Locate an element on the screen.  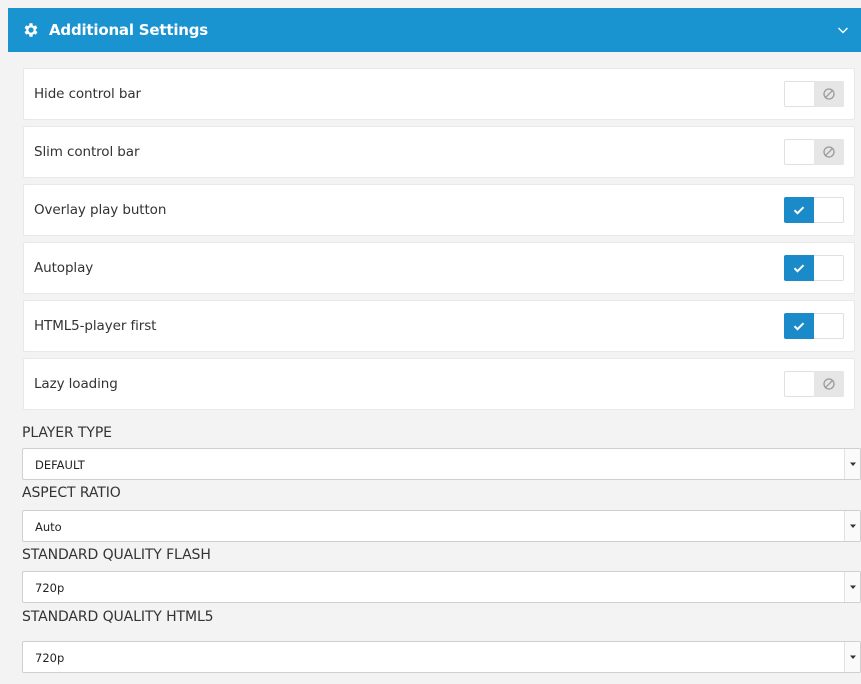
slim-control-bar-toggle is located at coordinates (814, 152).